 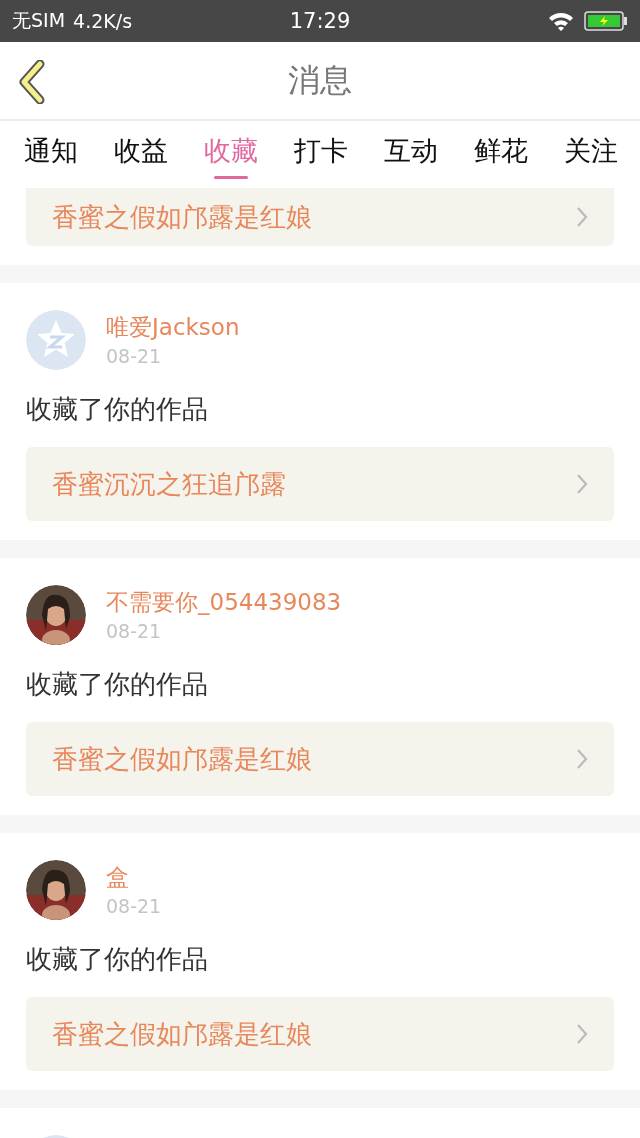 I want to click on tab: 关注, so click(x=591, y=154).